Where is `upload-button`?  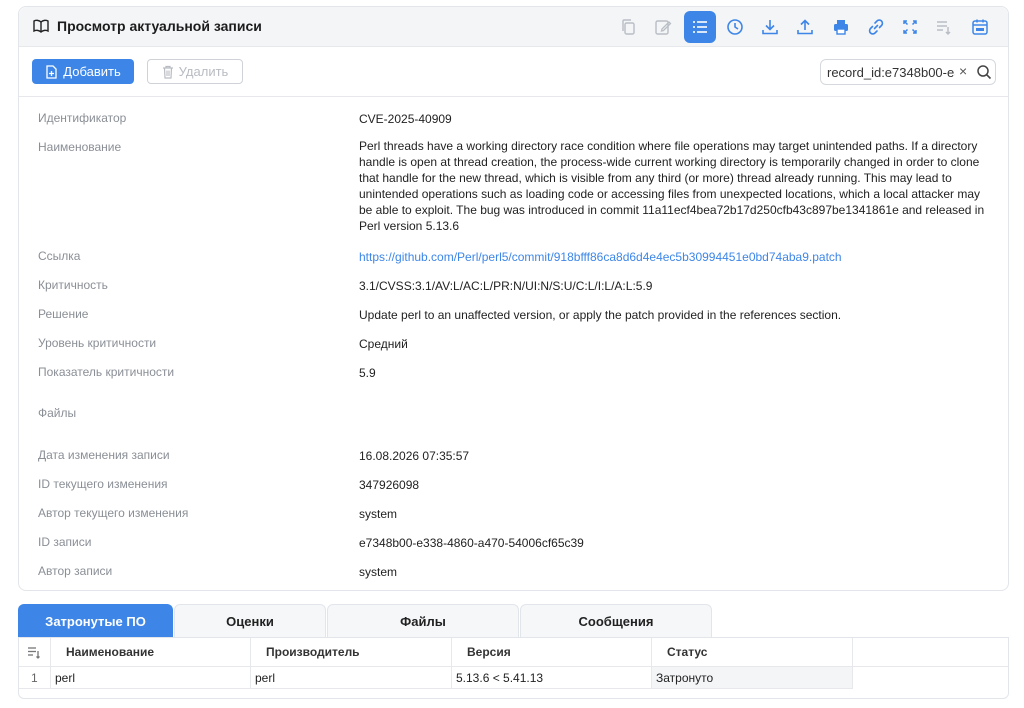 upload-button is located at coordinates (805, 27).